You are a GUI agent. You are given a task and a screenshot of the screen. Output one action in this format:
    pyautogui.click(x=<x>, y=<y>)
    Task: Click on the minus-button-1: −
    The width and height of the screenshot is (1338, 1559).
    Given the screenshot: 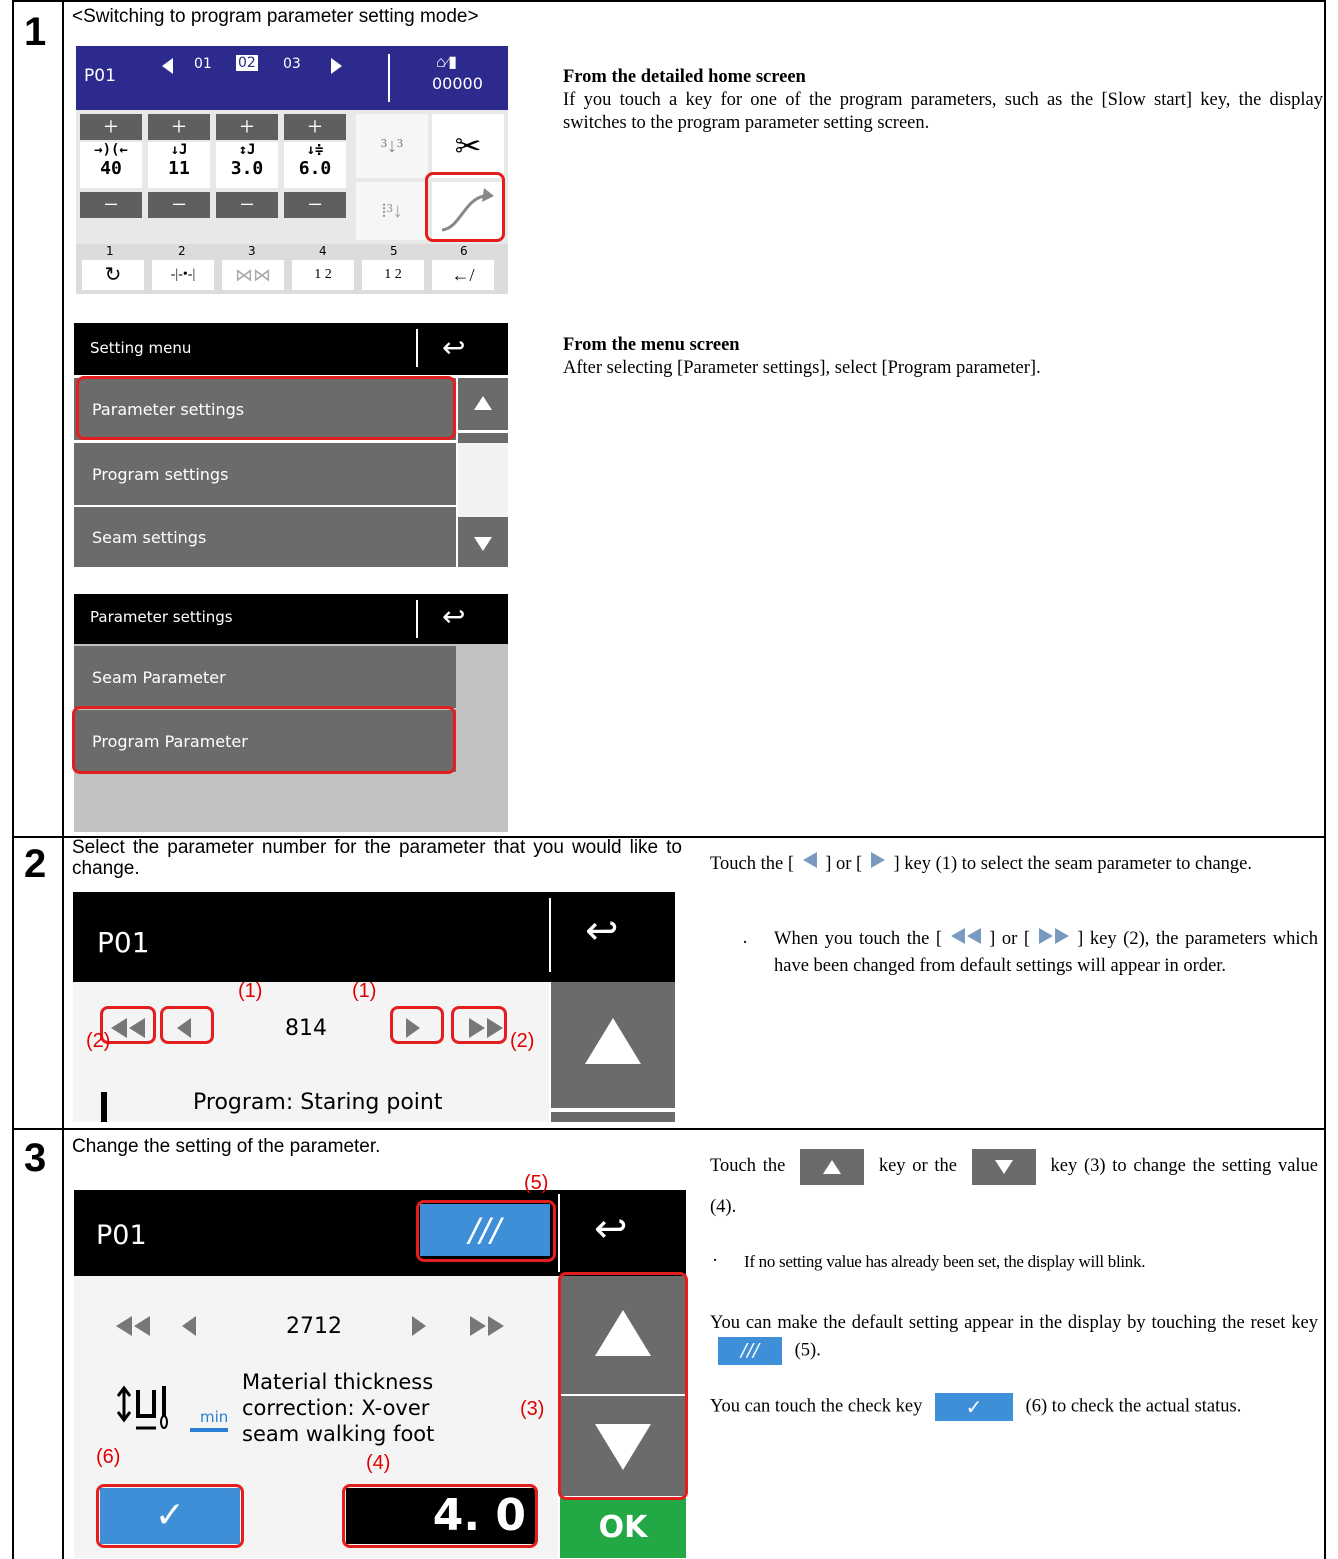 What is the action you would take?
    pyautogui.click(x=111, y=205)
    